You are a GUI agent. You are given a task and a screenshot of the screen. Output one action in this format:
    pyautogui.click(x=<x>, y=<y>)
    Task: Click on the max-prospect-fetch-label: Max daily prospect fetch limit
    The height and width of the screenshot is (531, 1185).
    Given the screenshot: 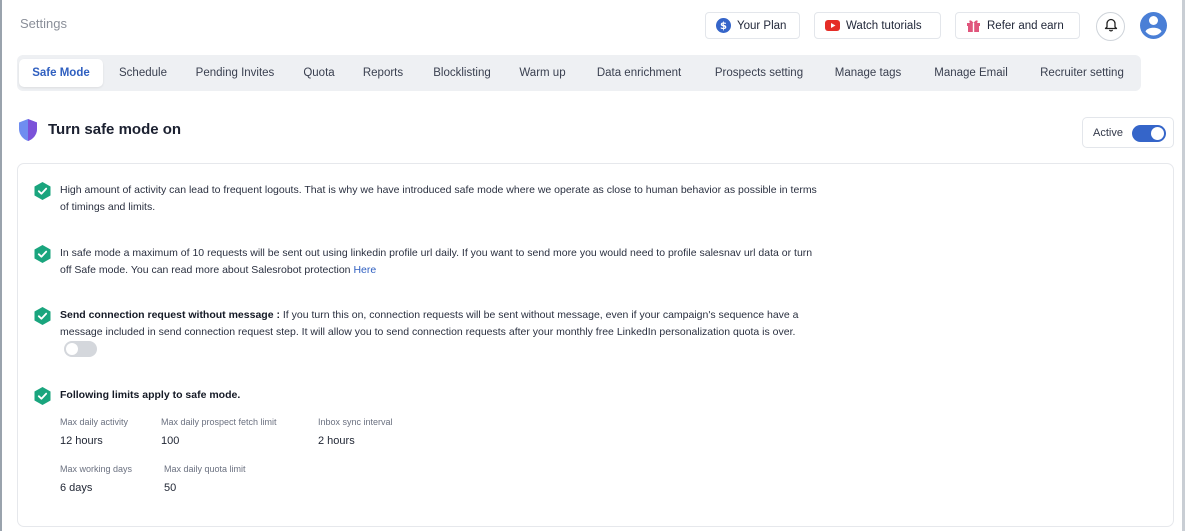 What is the action you would take?
    pyautogui.click(x=219, y=422)
    